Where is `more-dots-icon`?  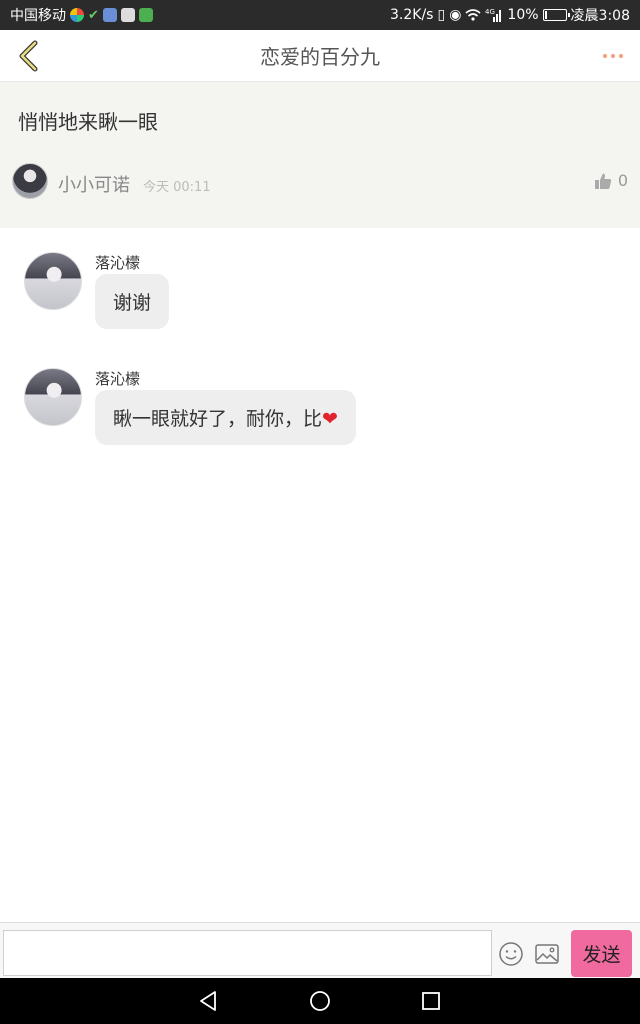 more-dots-icon is located at coordinates (605, 56).